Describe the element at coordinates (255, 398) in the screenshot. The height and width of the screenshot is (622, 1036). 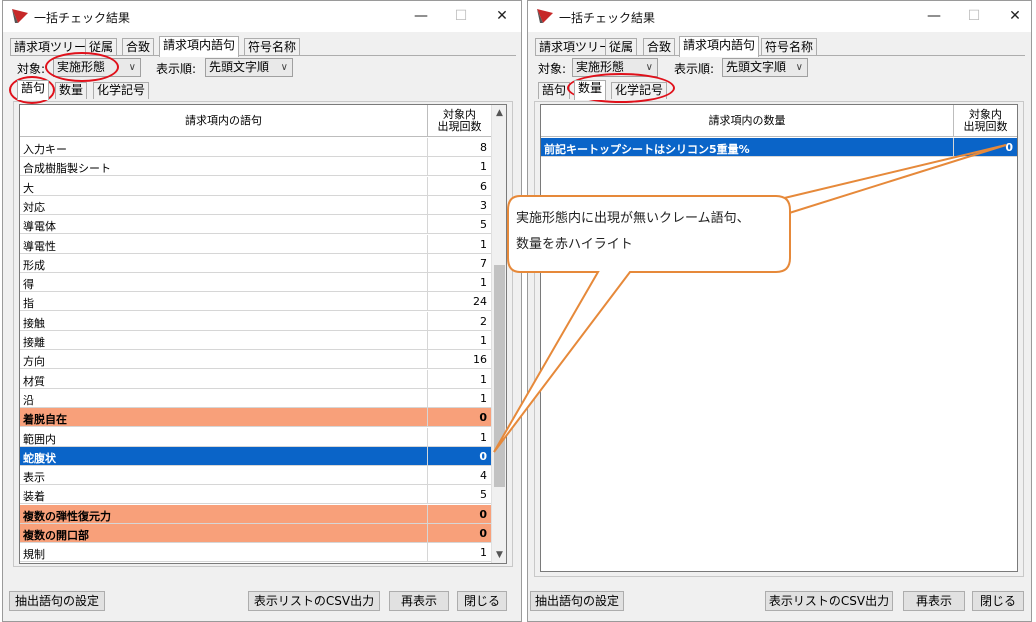
I see `table-row: 沿1` at that location.